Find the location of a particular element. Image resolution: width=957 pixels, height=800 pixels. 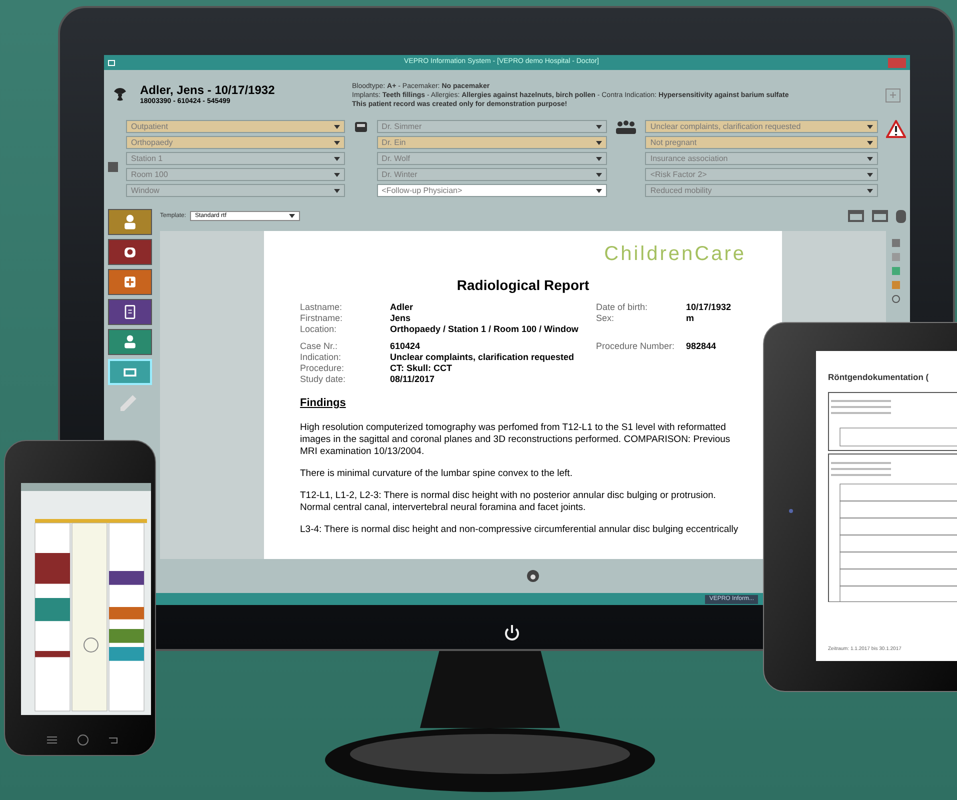

dropdown: Room 100 is located at coordinates (235, 174).